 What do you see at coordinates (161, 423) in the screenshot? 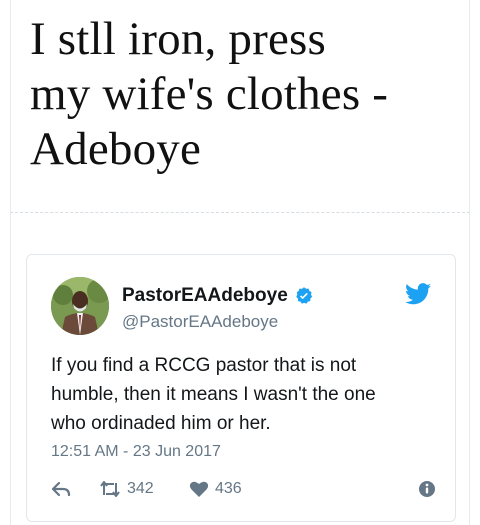
I see `tweet-text-line: who ordinaded him or her.` at bounding box center [161, 423].